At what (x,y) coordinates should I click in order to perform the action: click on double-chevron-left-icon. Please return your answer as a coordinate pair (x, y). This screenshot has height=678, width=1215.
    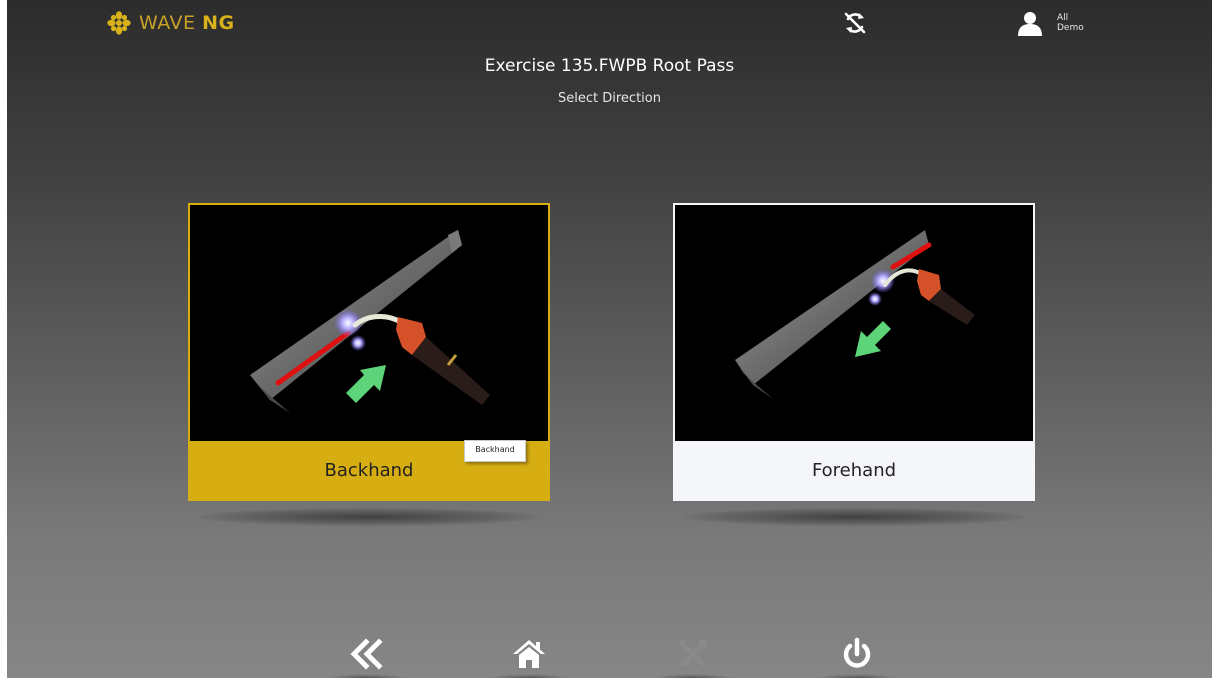
    Looking at the image, I should click on (366, 654).